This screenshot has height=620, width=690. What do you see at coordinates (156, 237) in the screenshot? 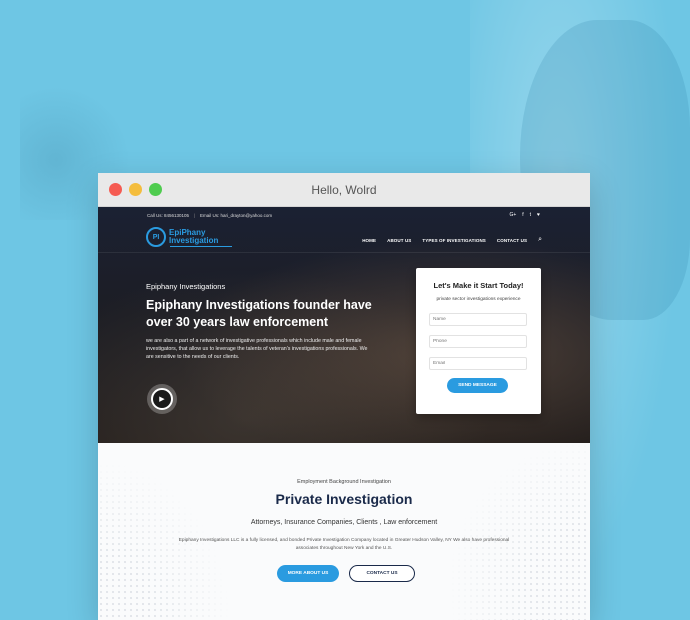
I see `logo-mark: PI` at bounding box center [156, 237].